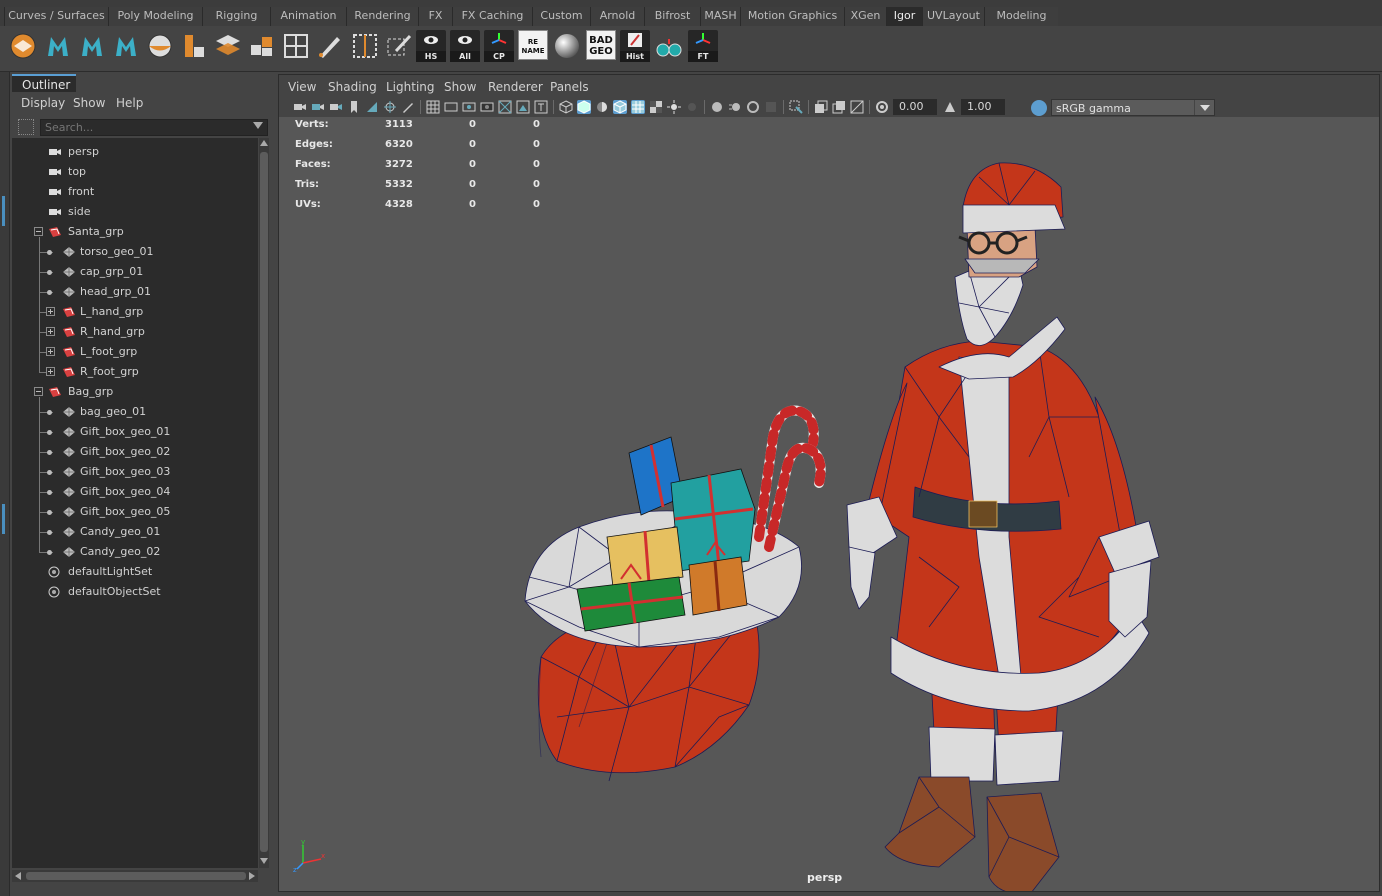  What do you see at coordinates (601, 45) in the screenshot?
I see `bad-geo-button: BAD GEO` at bounding box center [601, 45].